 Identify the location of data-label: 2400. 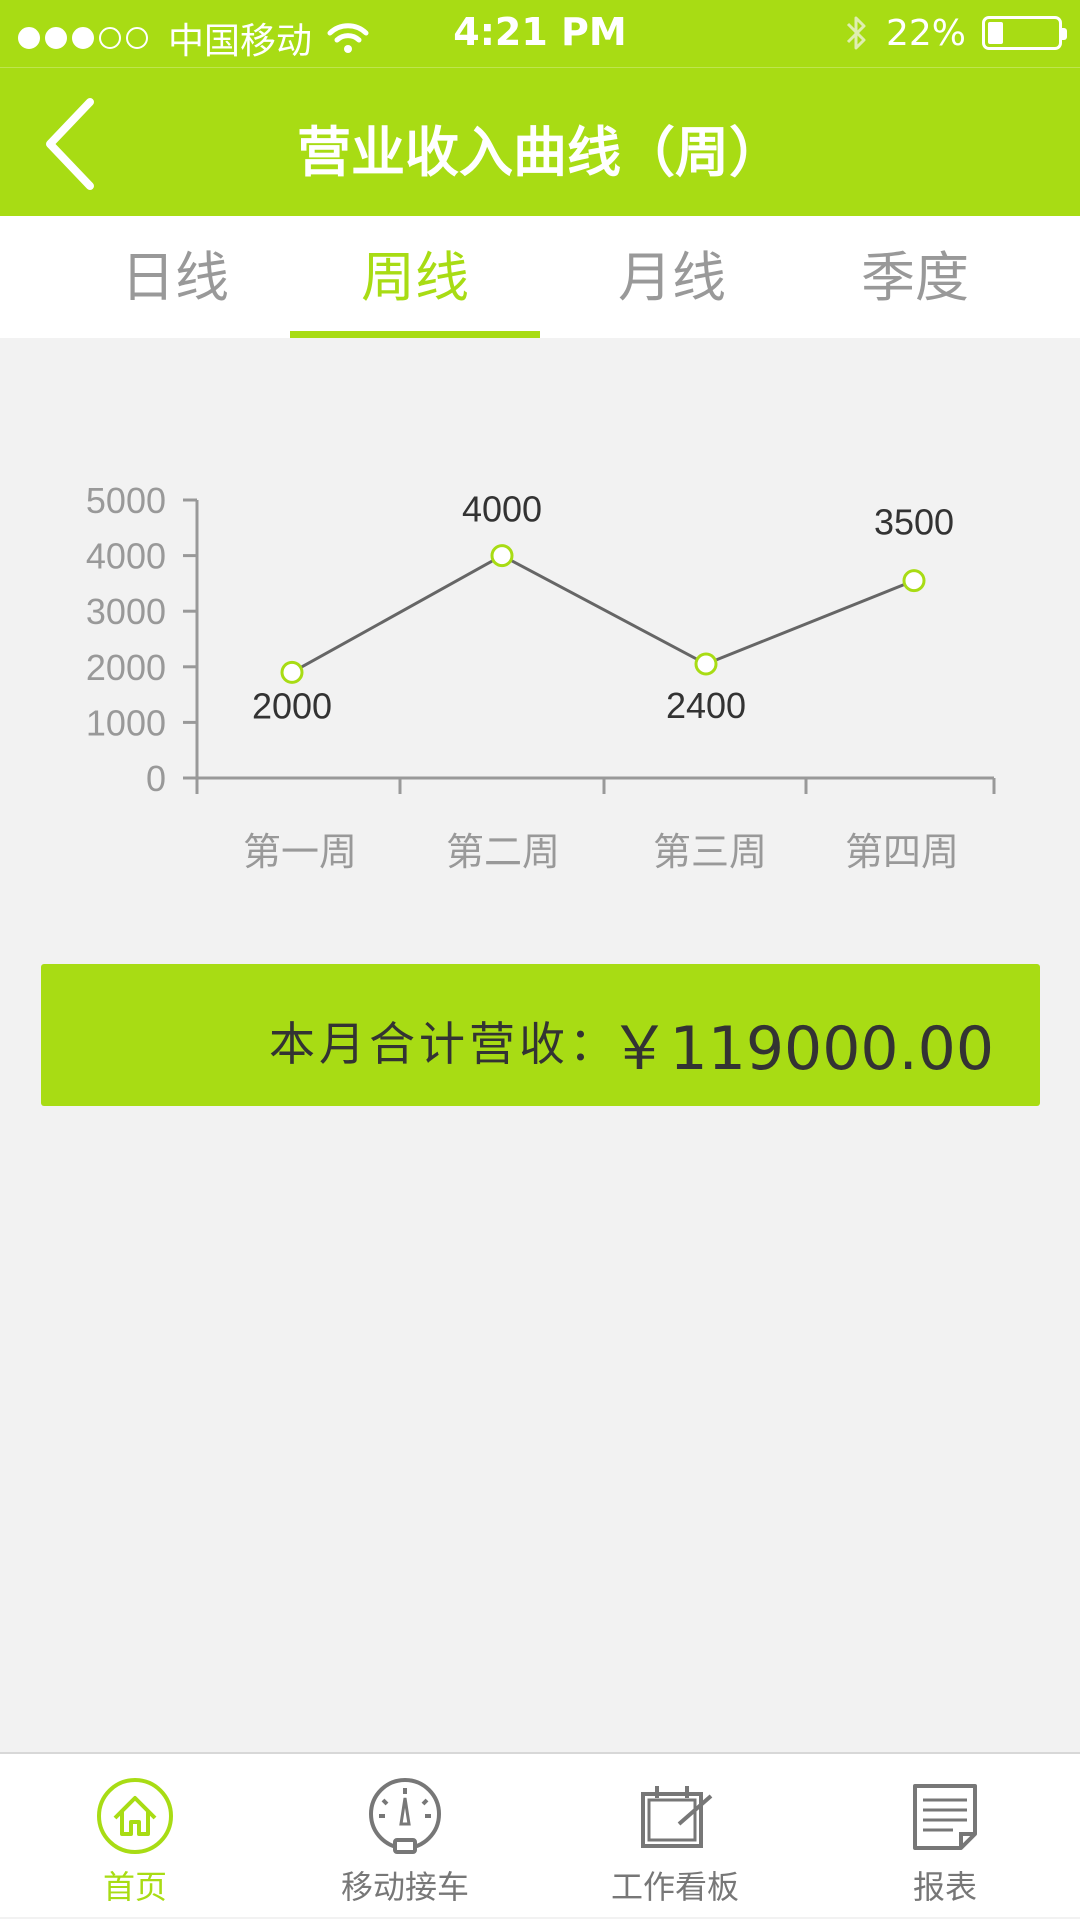
(706, 705).